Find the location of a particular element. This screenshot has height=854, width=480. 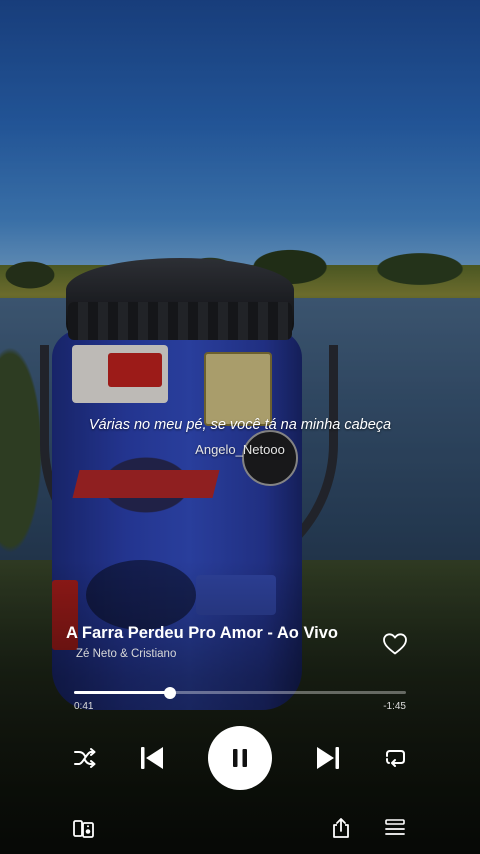

heart-icon is located at coordinates (395, 644).